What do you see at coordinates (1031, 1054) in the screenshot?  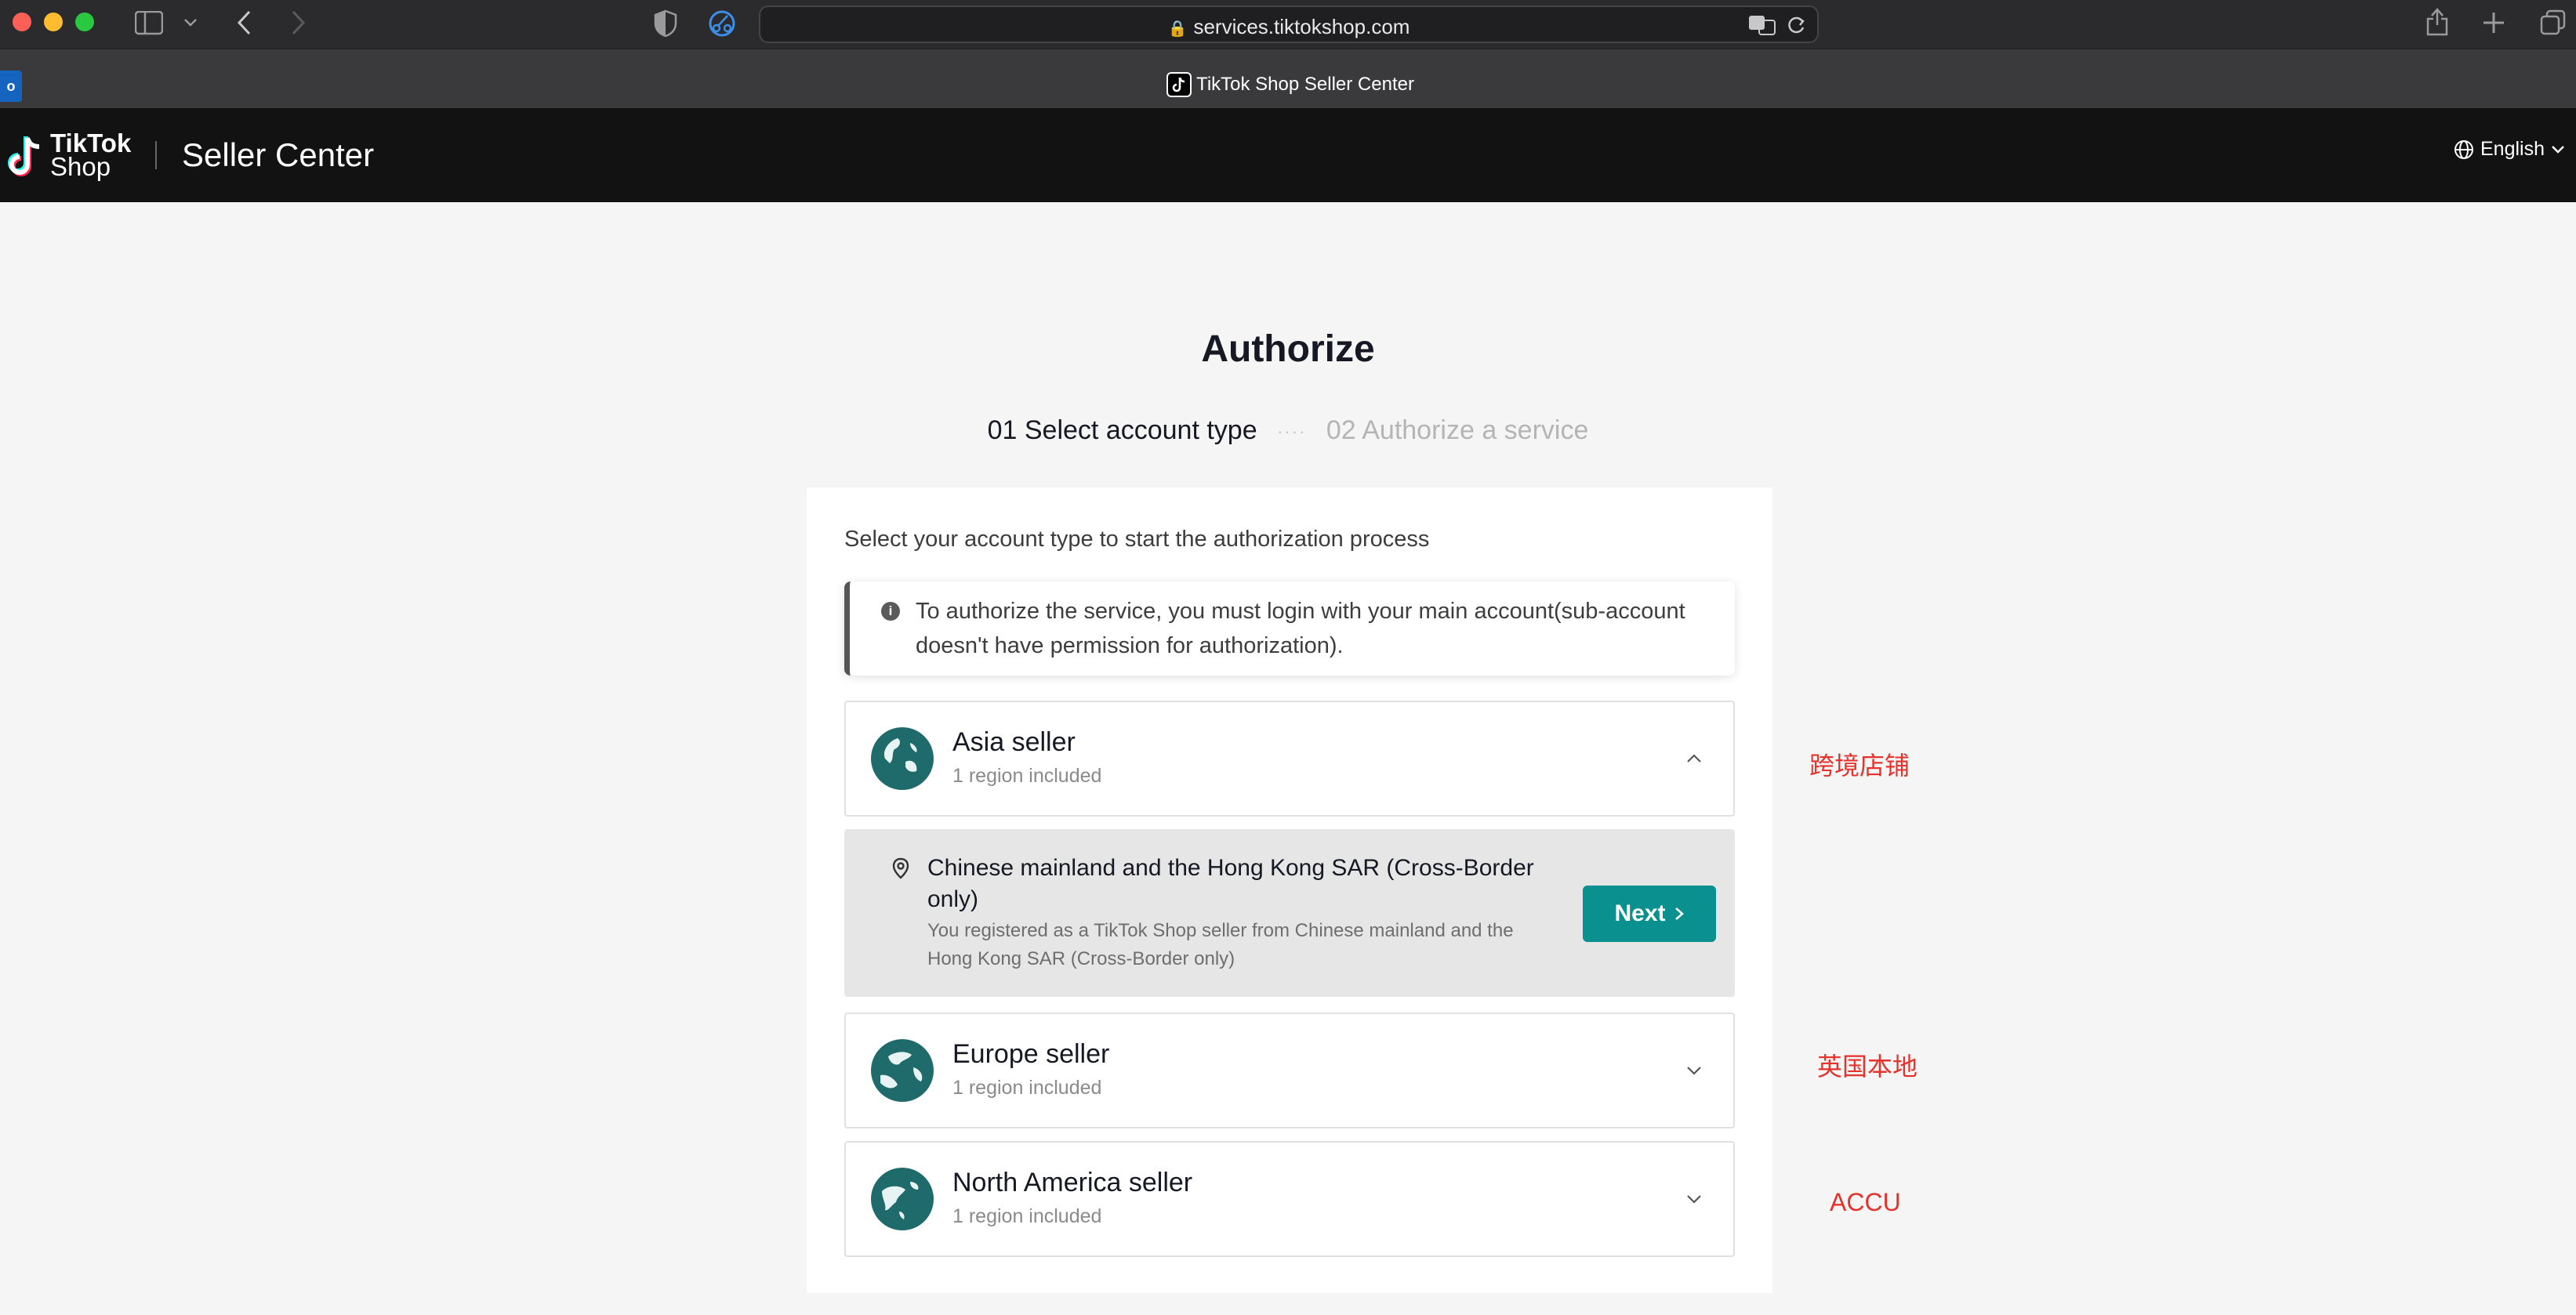 I see `region-name: Europe seller` at bounding box center [1031, 1054].